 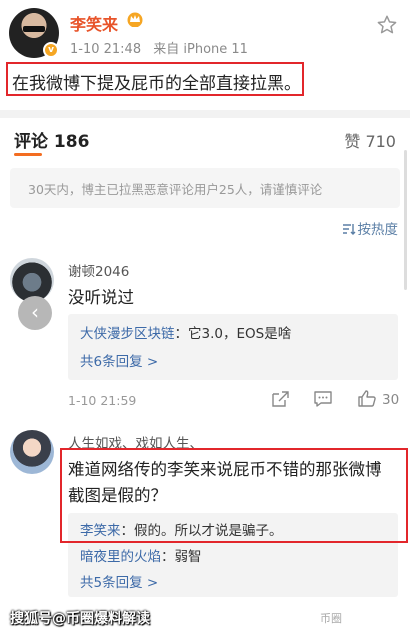 I want to click on comment-icon, so click(x=323, y=399).